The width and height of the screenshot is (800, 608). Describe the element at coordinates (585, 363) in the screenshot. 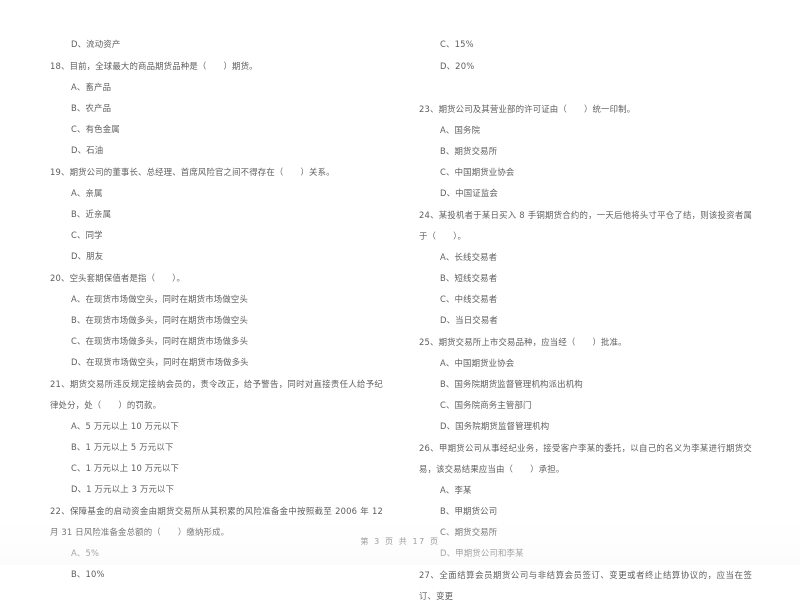

I see `answer-option: A、中国期货业协会` at that location.